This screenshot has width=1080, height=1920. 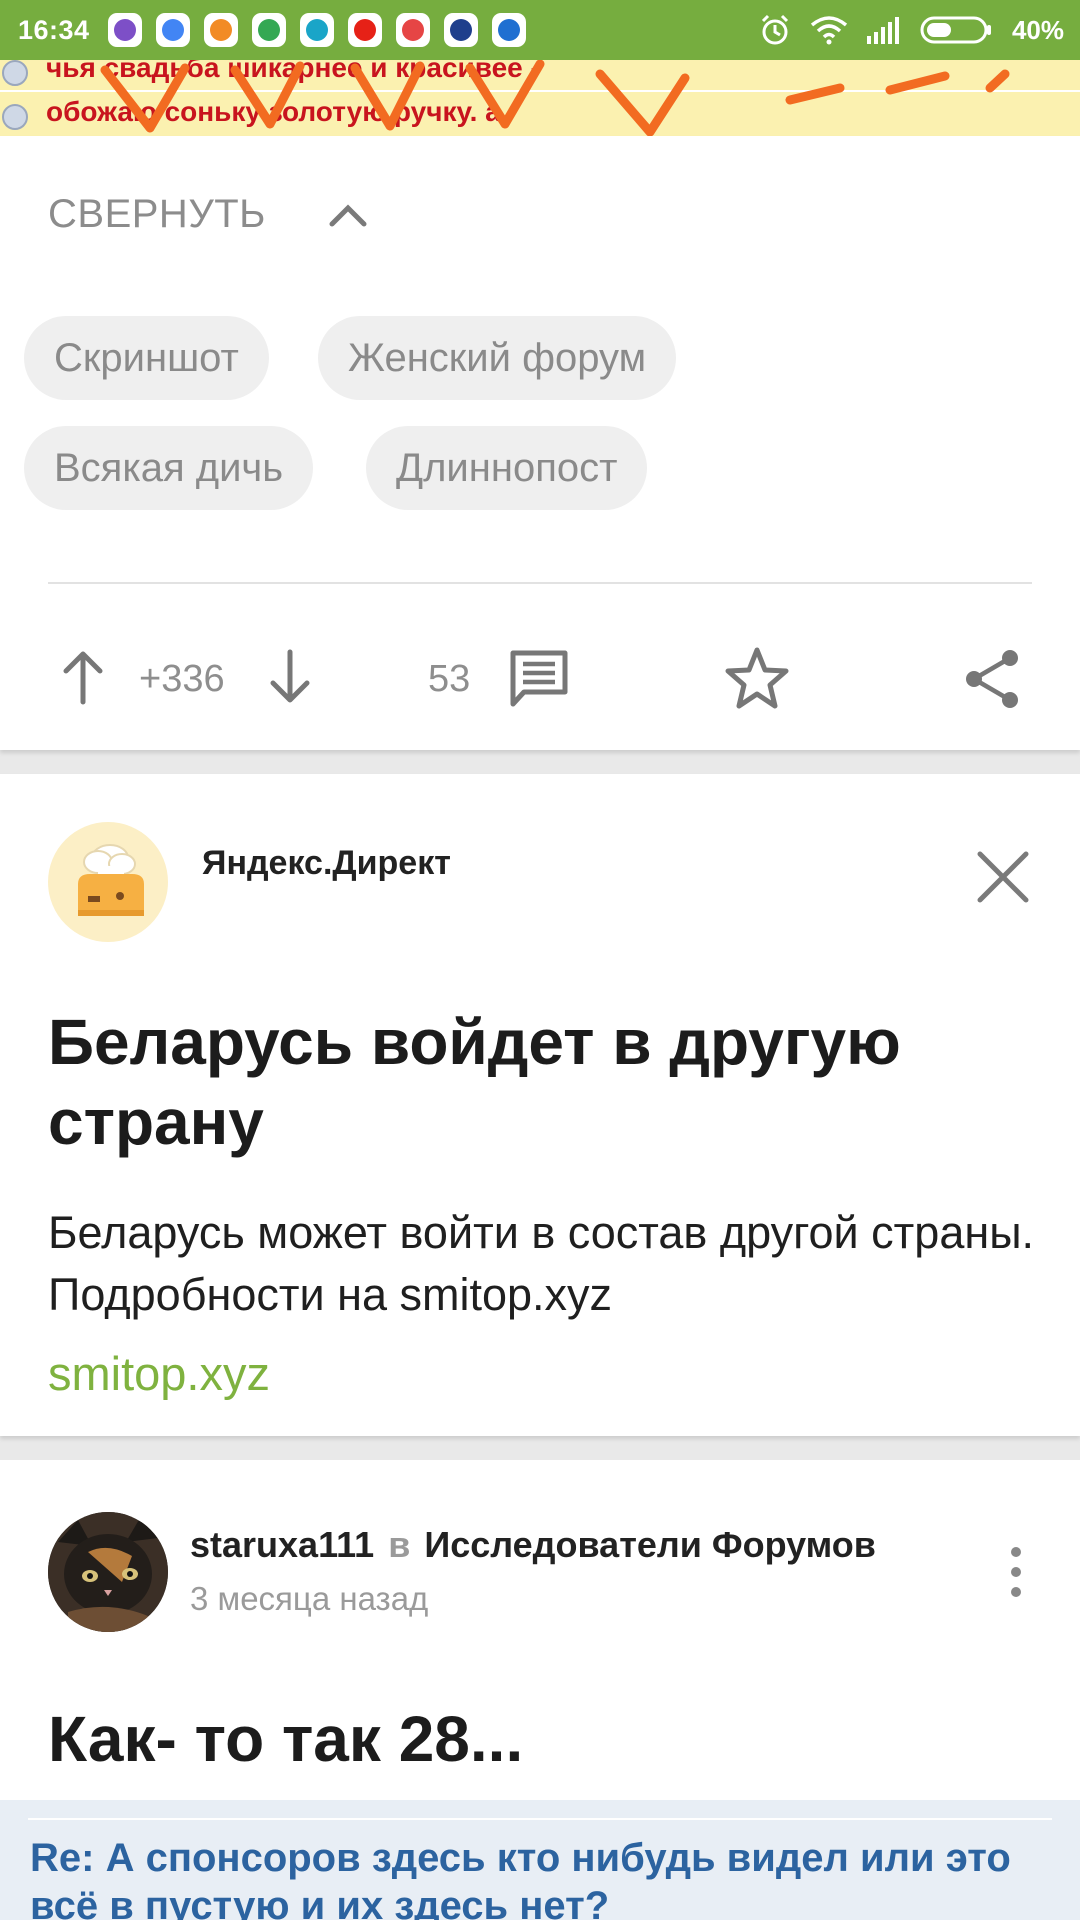 I want to click on post-time: 3 месяца назад, so click(x=309, y=1598).